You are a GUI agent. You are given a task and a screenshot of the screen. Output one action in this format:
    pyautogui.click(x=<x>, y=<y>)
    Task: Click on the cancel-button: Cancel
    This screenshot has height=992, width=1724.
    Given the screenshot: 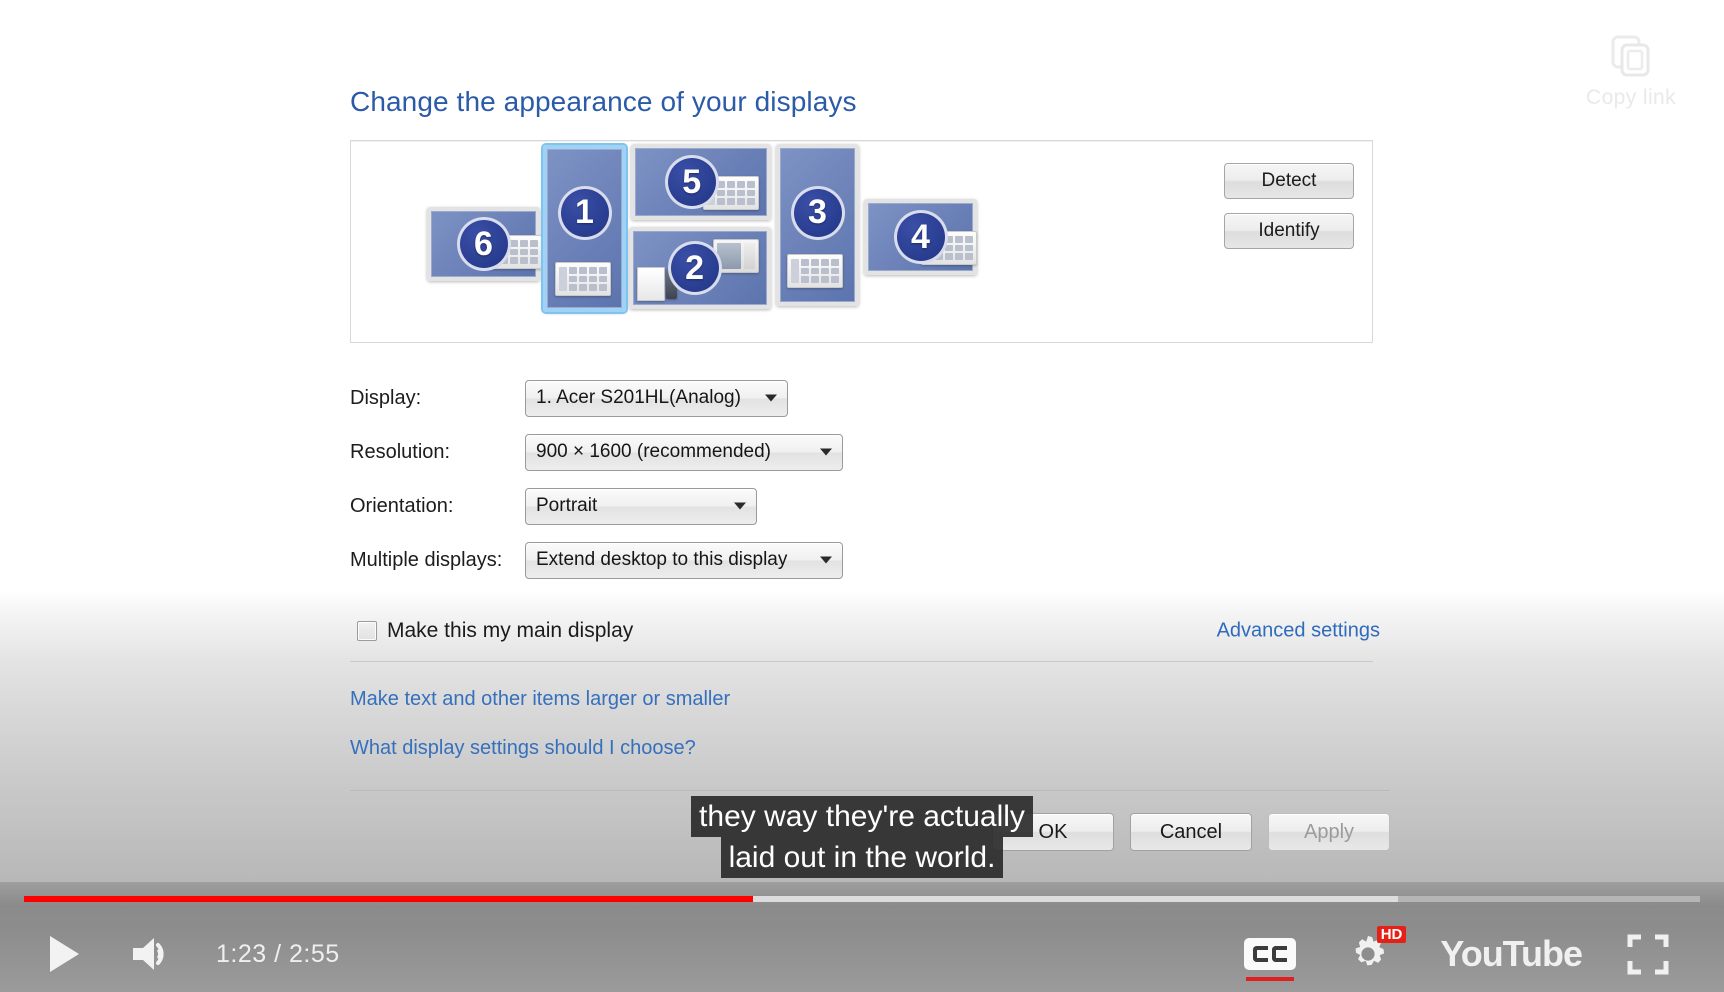 What is the action you would take?
    pyautogui.click(x=1191, y=832)
    